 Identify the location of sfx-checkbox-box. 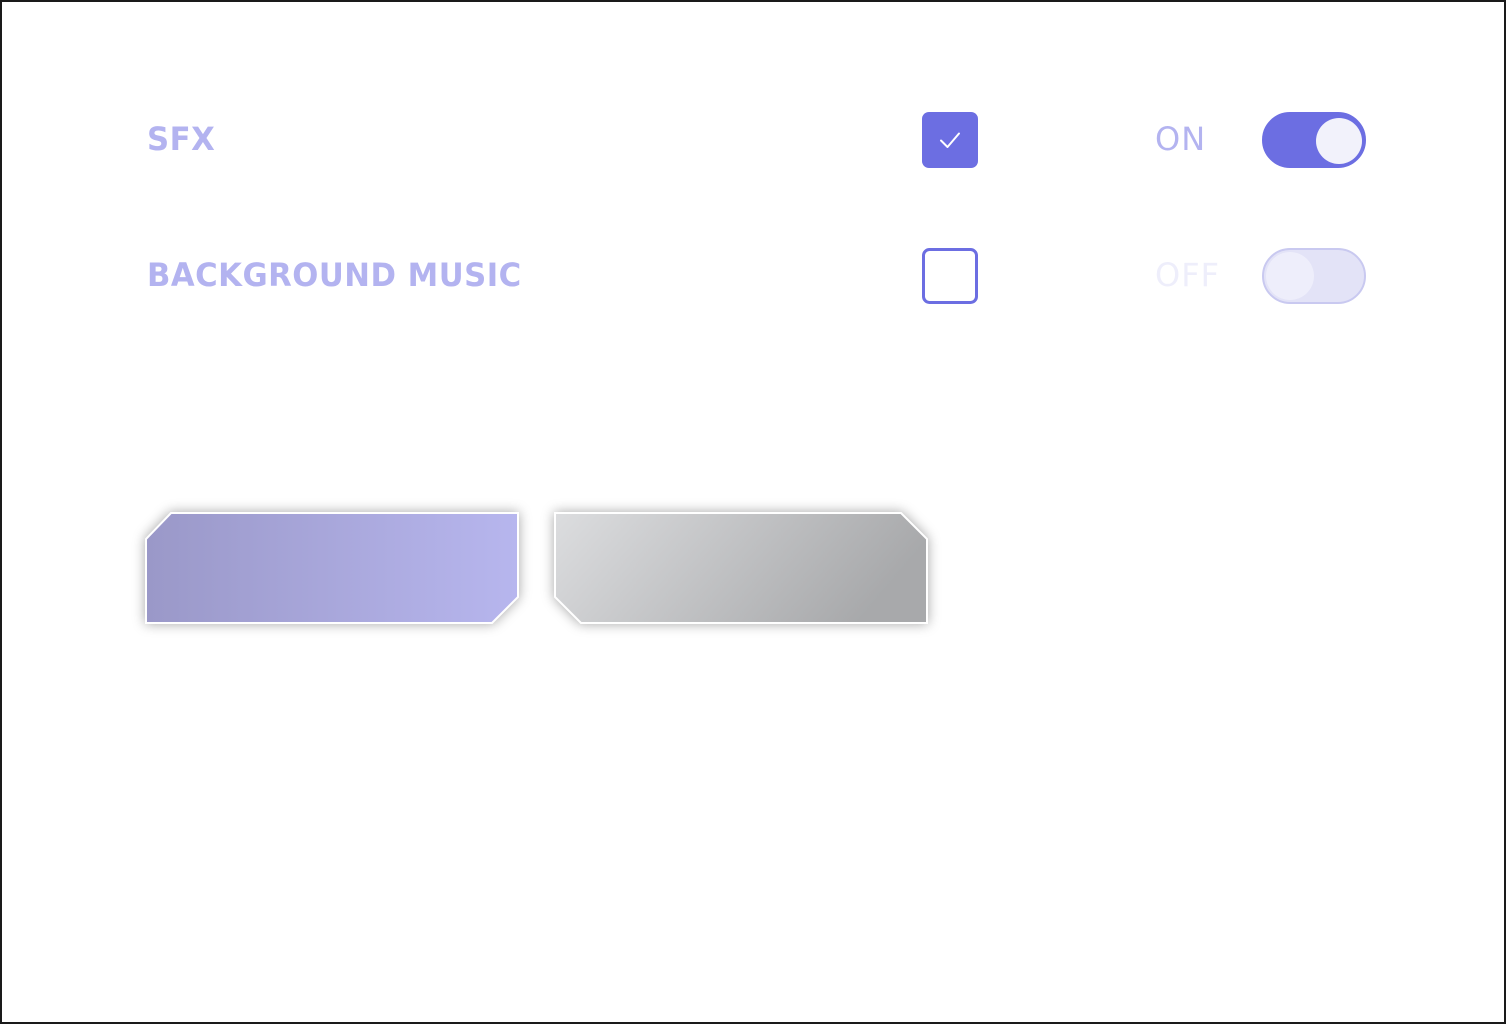
(950, 140).